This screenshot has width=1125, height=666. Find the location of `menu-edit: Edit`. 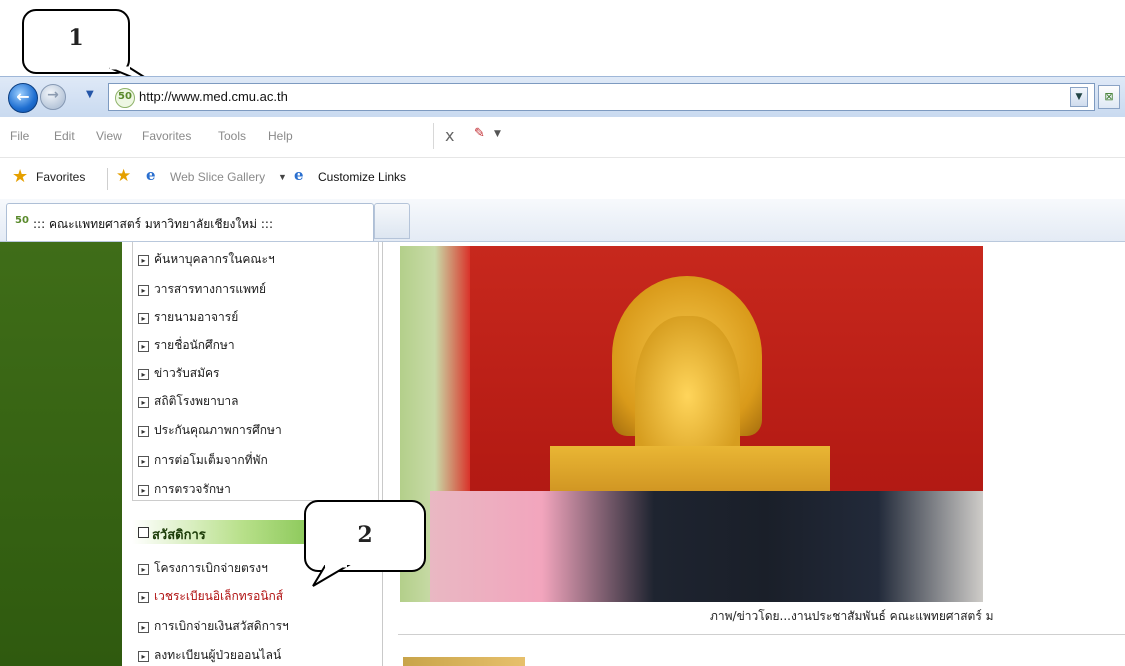

menu-edit: Edit is located at coordinates (64, 136).